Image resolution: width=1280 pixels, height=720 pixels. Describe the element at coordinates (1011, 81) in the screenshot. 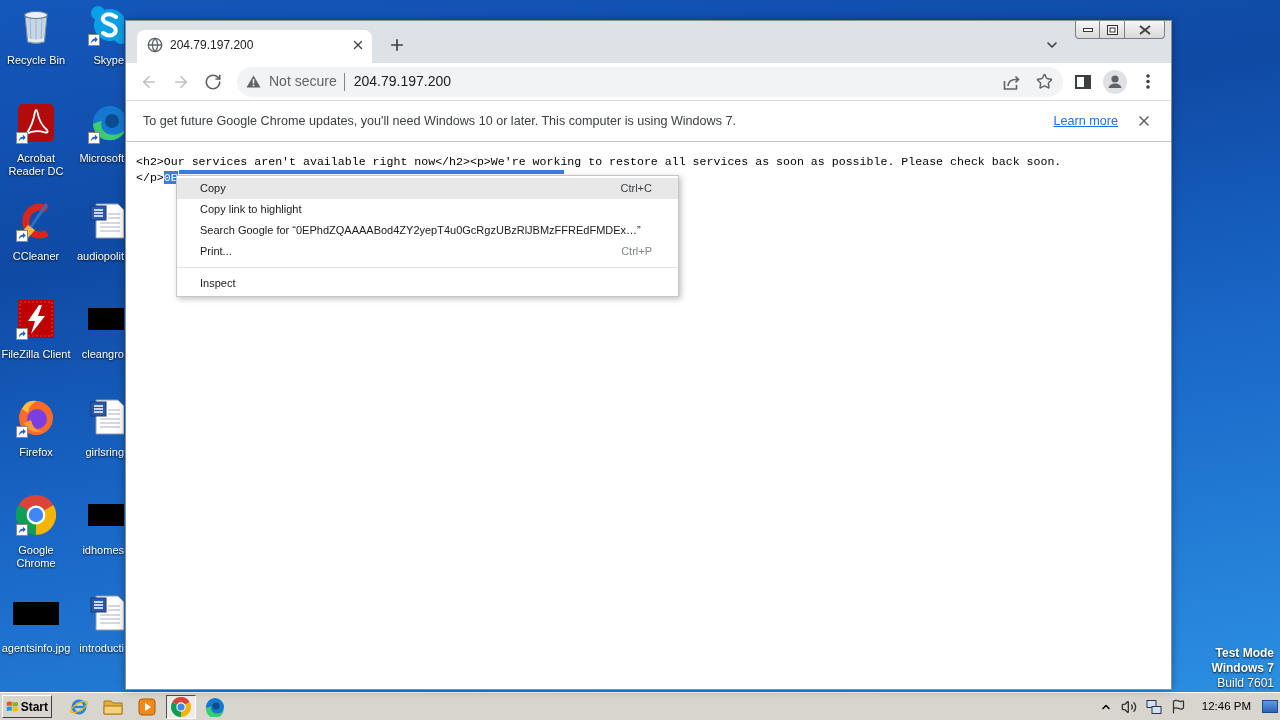

I see `share-icon` at that location.